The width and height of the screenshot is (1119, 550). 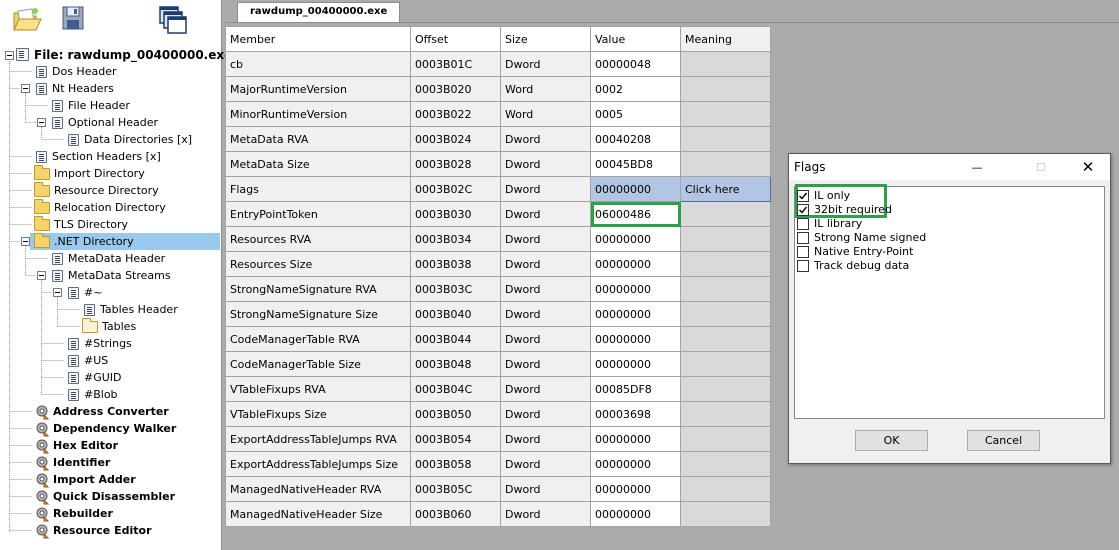 I want to click on flag-item: 32bit required, so click(x=844, y=210).